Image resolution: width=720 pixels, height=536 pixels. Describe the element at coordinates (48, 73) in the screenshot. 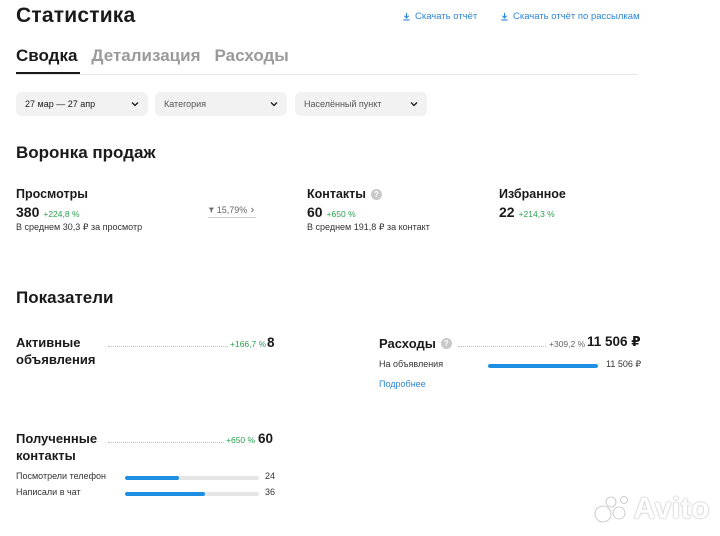

I see `active-tab-indicator` at that location.